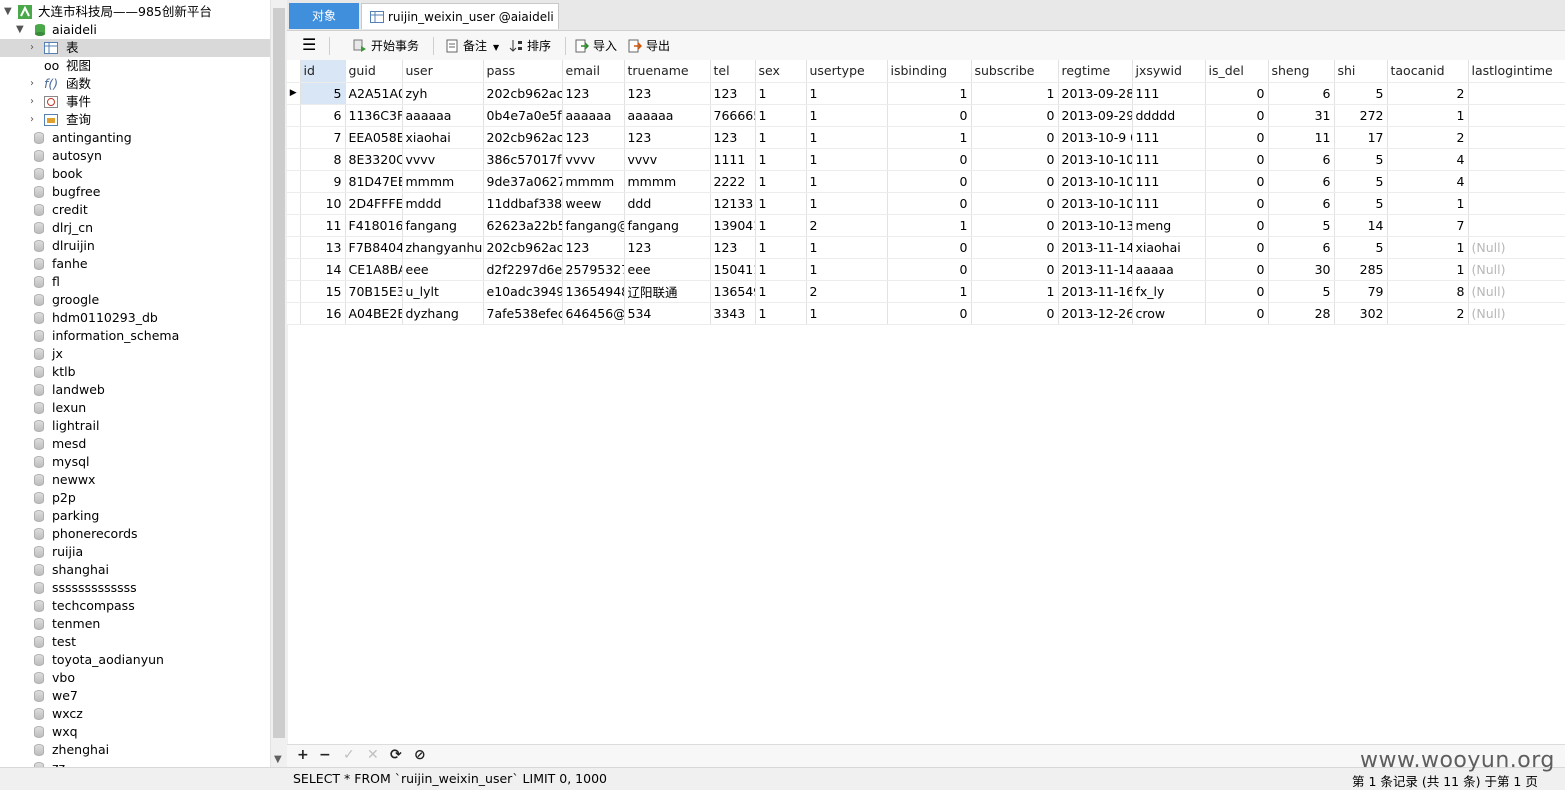 The width and height of the screenshot is (1565, 790). I want to click on tree-database-aiaideli: ▼ aiaideli, so click(135, 30).